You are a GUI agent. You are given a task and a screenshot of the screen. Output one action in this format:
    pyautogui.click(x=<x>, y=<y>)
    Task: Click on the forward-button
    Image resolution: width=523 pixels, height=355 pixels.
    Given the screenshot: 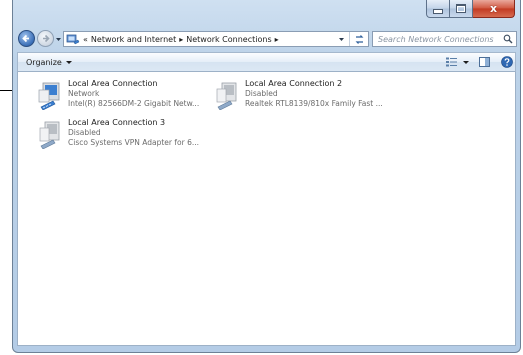 What is the action you would take?
    pyautogui.click(x=45, y=38)
    